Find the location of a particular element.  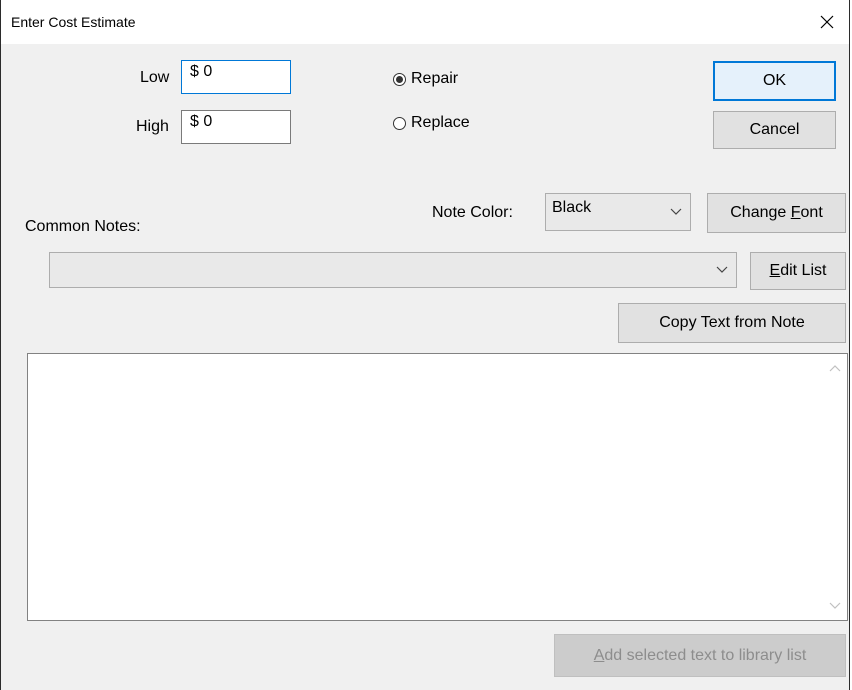

repair-radio-label: Repair is located at coordinates (435, 78).